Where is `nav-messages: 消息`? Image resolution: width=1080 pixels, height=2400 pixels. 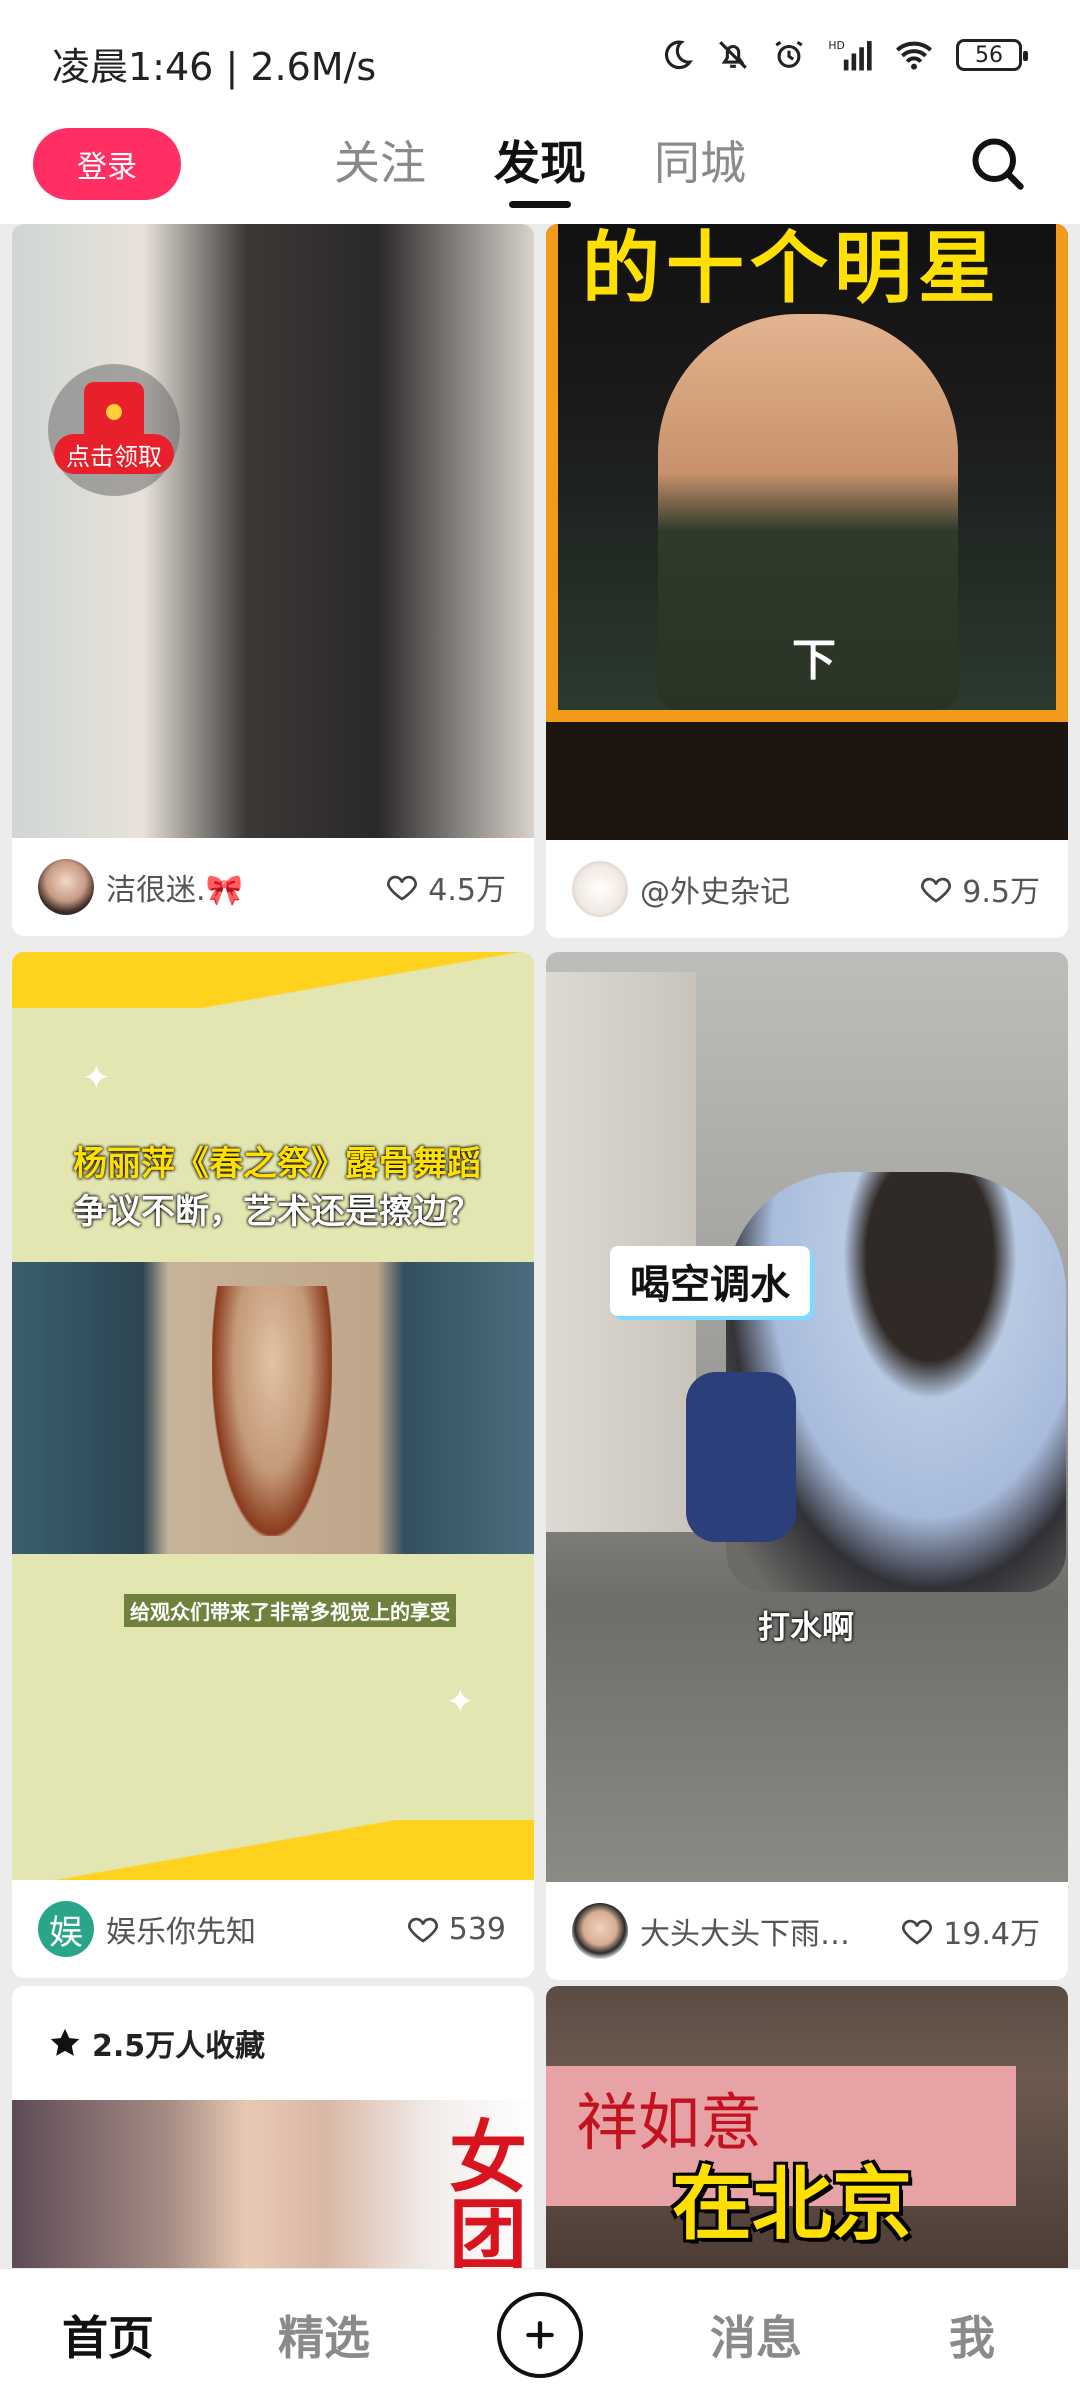 nav-messages: 消息 is located at coordinates (756, 2335).